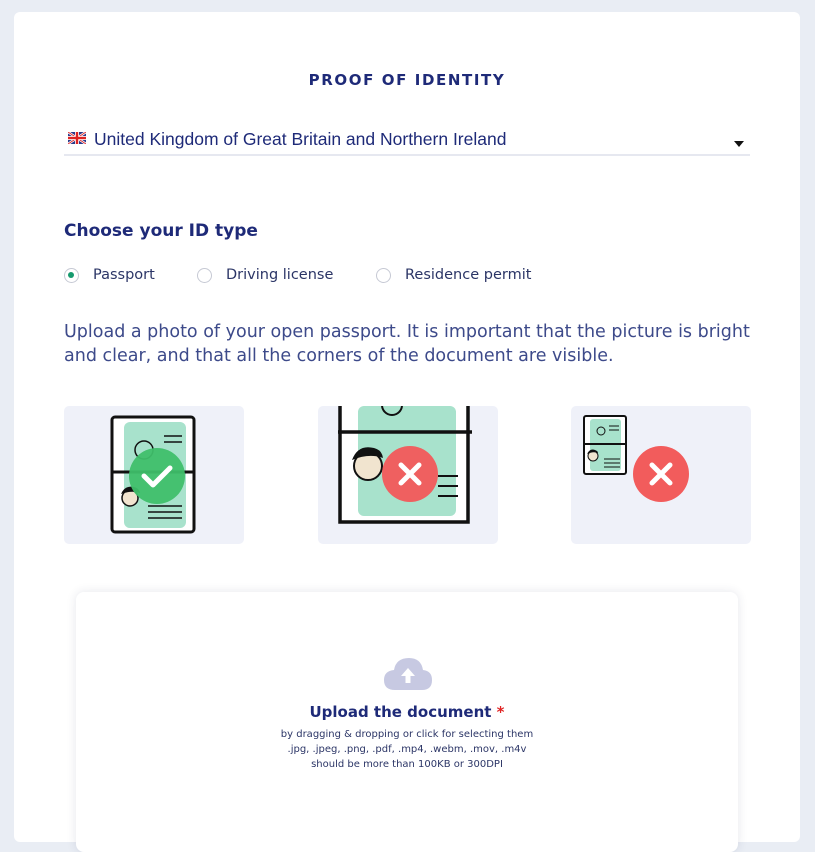  I want to click on required-marker: *, so click(500, 712).